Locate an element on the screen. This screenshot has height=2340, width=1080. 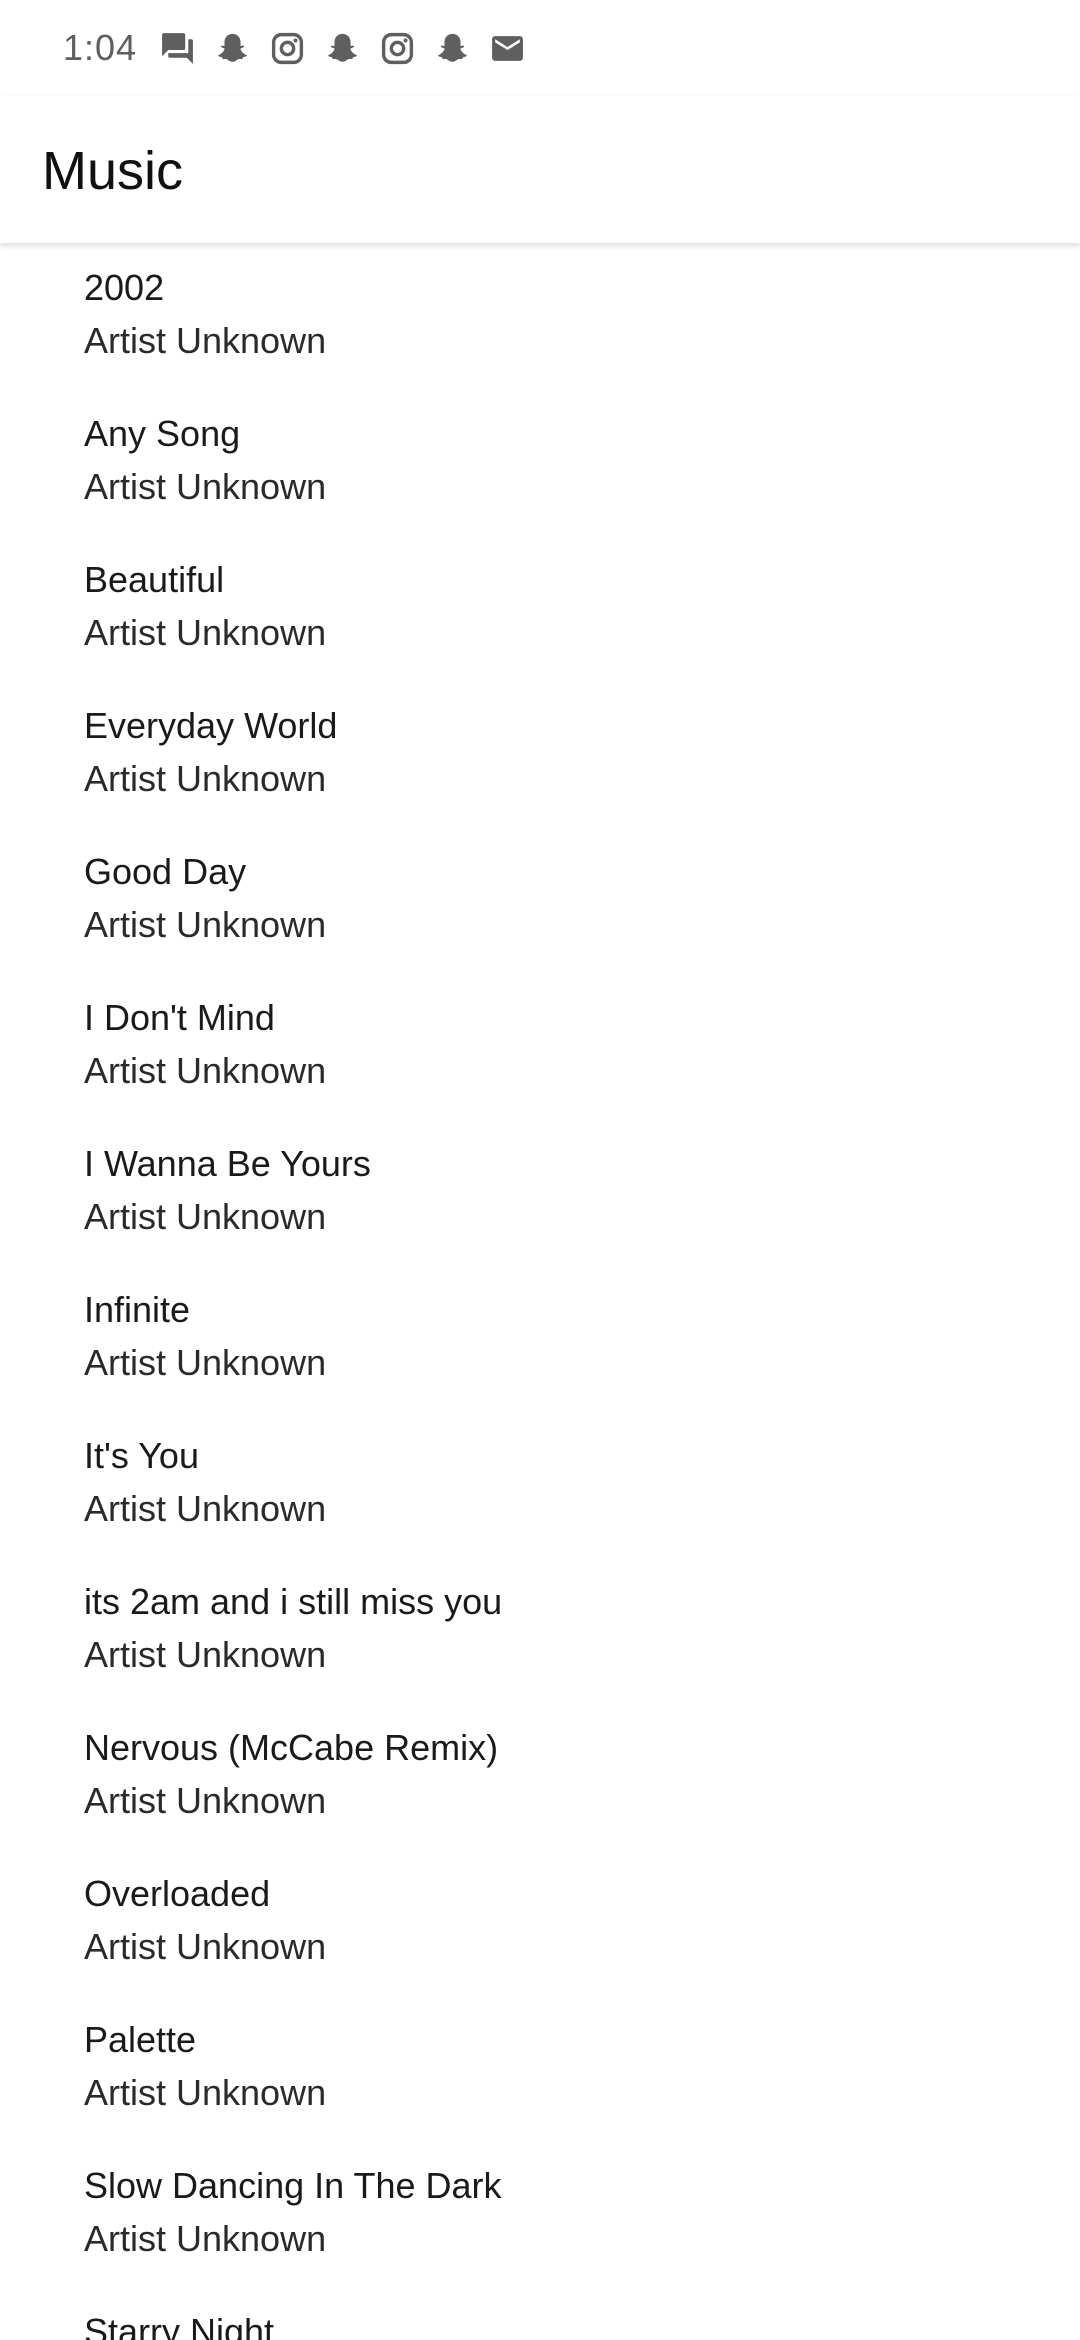
song-title: I Don't Mind is located at coordinates (179, 1017).